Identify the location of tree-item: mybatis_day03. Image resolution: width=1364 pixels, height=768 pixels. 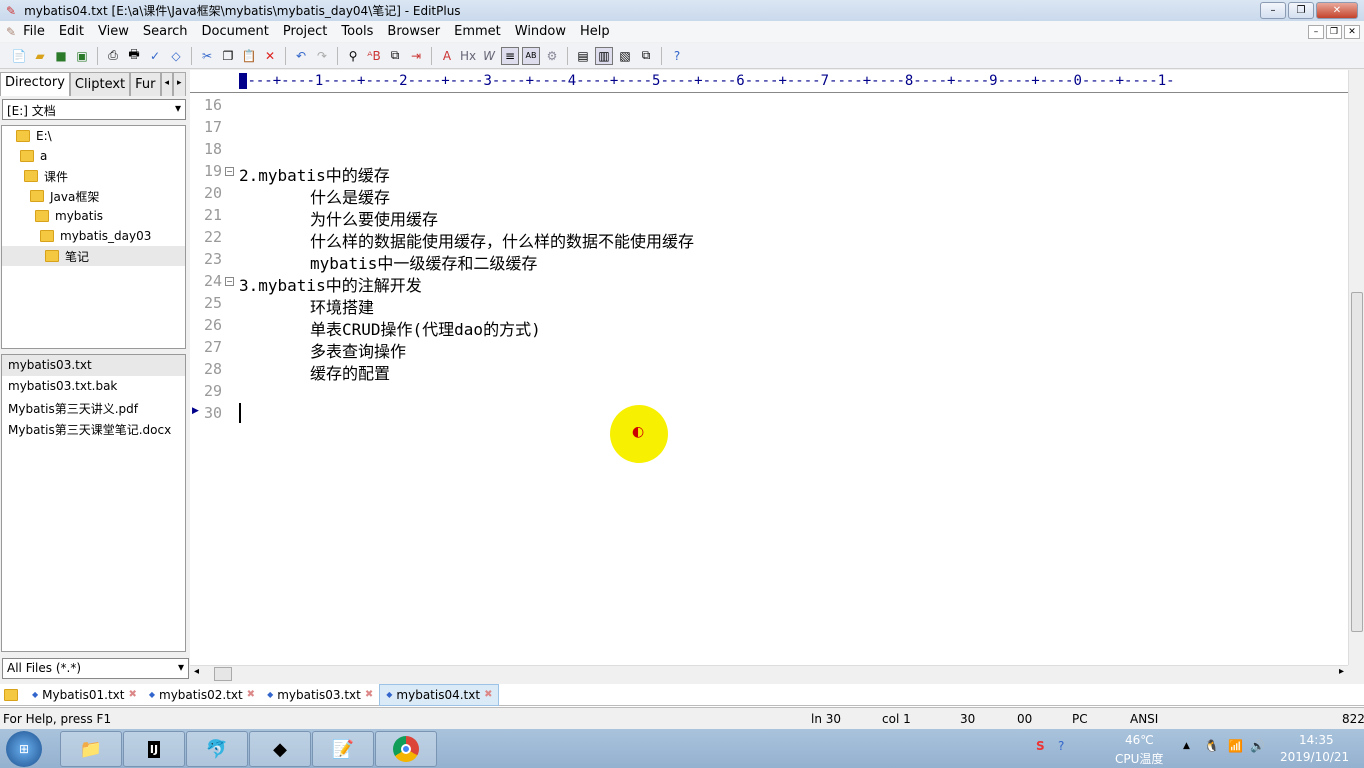
(93, 236).